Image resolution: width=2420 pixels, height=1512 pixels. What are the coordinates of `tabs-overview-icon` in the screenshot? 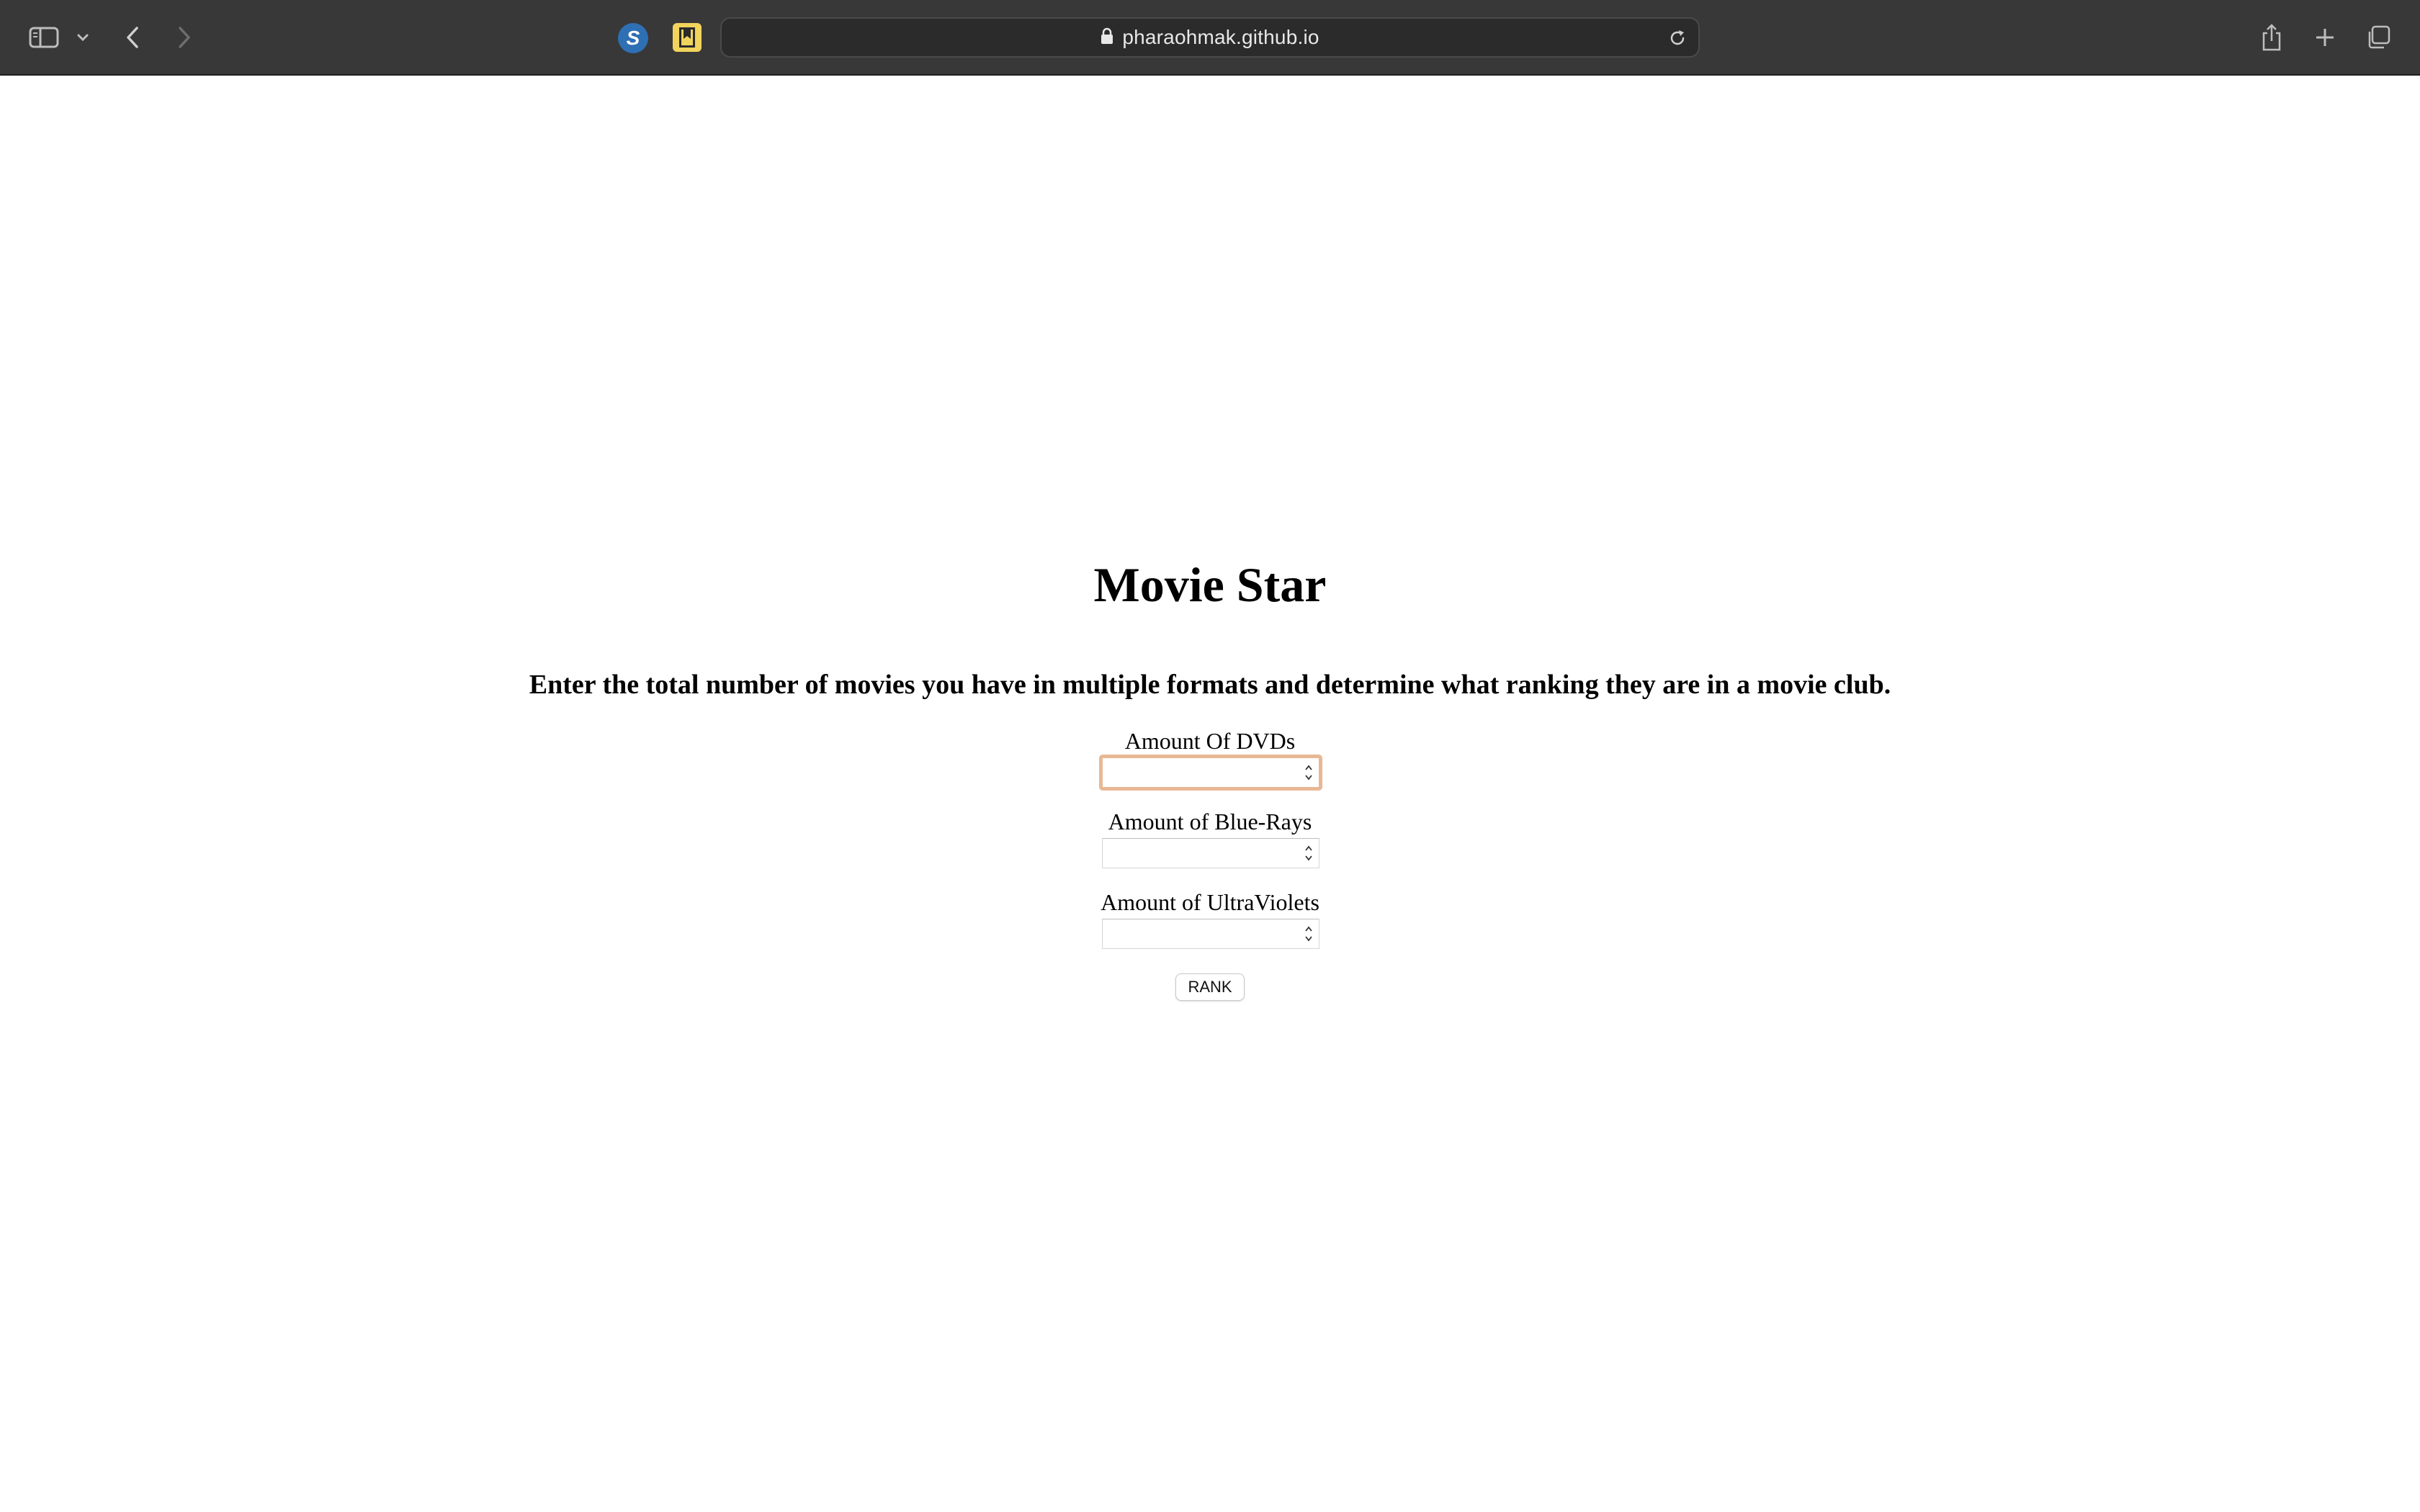 It's located at (2378, 37).